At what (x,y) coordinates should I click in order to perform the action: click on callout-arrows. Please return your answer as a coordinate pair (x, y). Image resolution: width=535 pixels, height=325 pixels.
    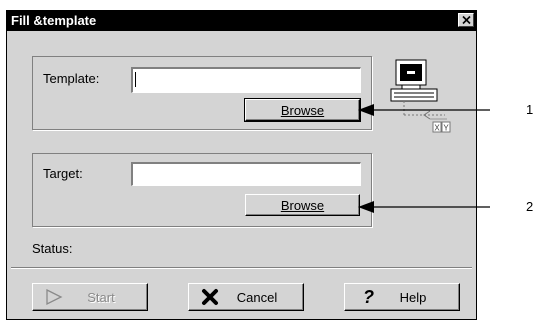
    Looking at the image, I should click on (424, 158).